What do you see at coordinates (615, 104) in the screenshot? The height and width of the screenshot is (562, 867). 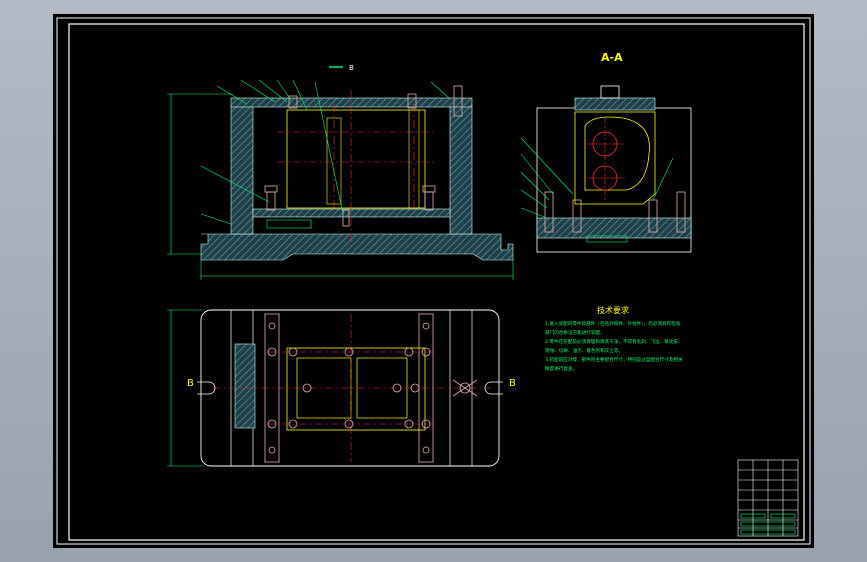 I see `aa-top-block` at bounding box center [615, 104].